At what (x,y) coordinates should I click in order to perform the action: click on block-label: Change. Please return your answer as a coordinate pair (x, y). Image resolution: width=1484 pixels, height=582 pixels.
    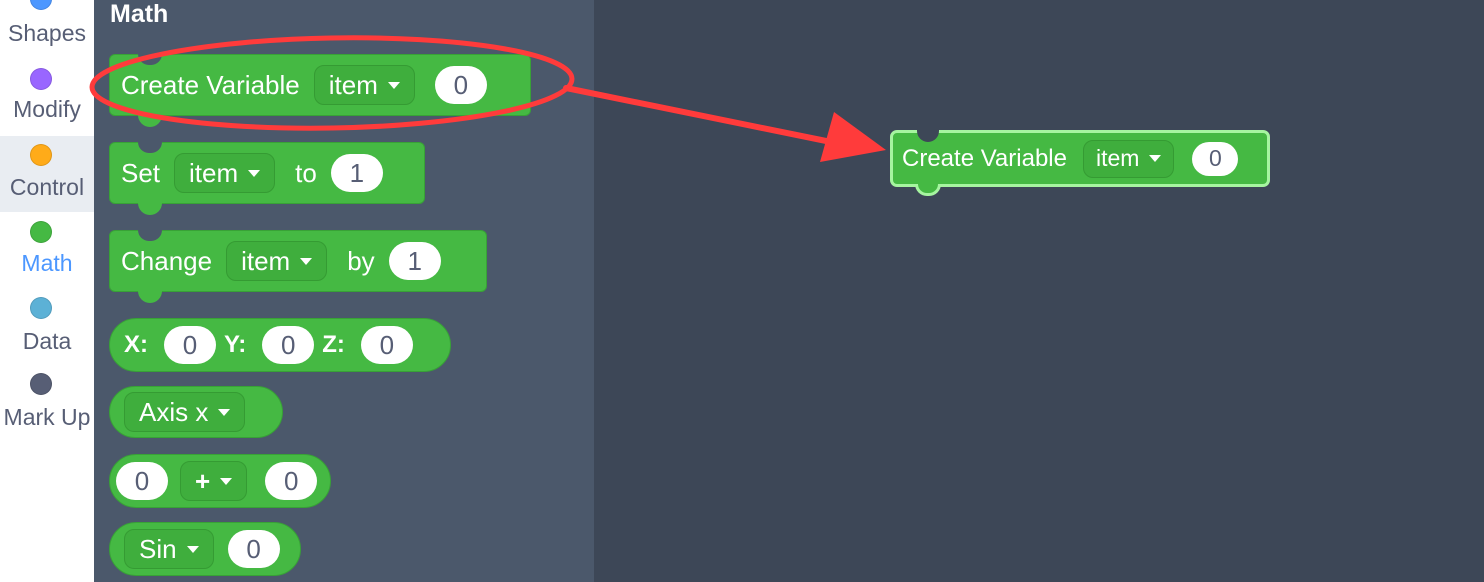
    Looking at the image, I should click on (167, 260).